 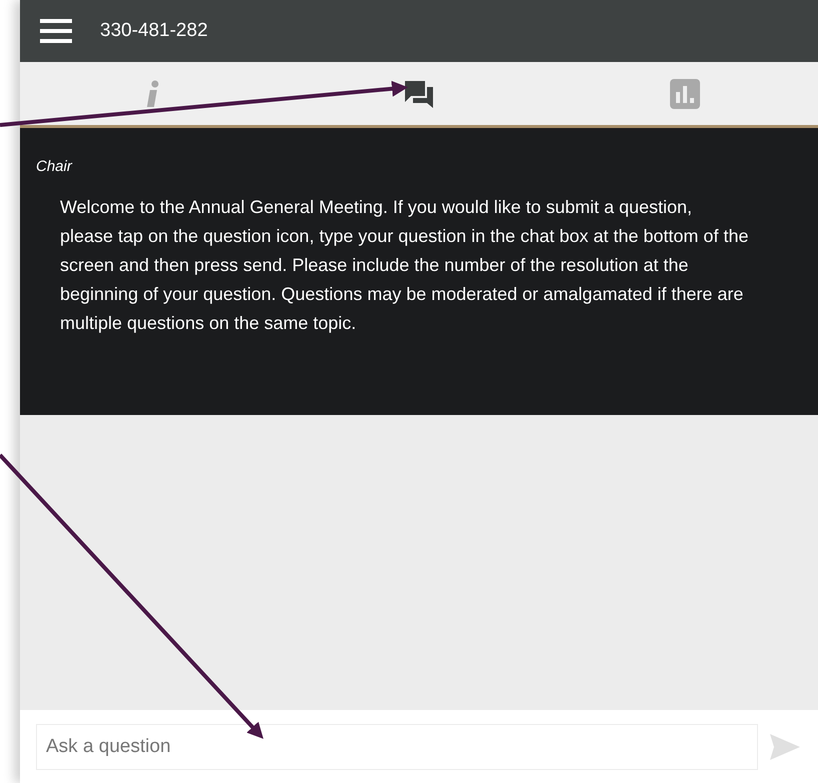 What do you see at coordinates (397, 747) in the screenshot?
I see `question-input: Ask a question` at bounding box center [397, 747].